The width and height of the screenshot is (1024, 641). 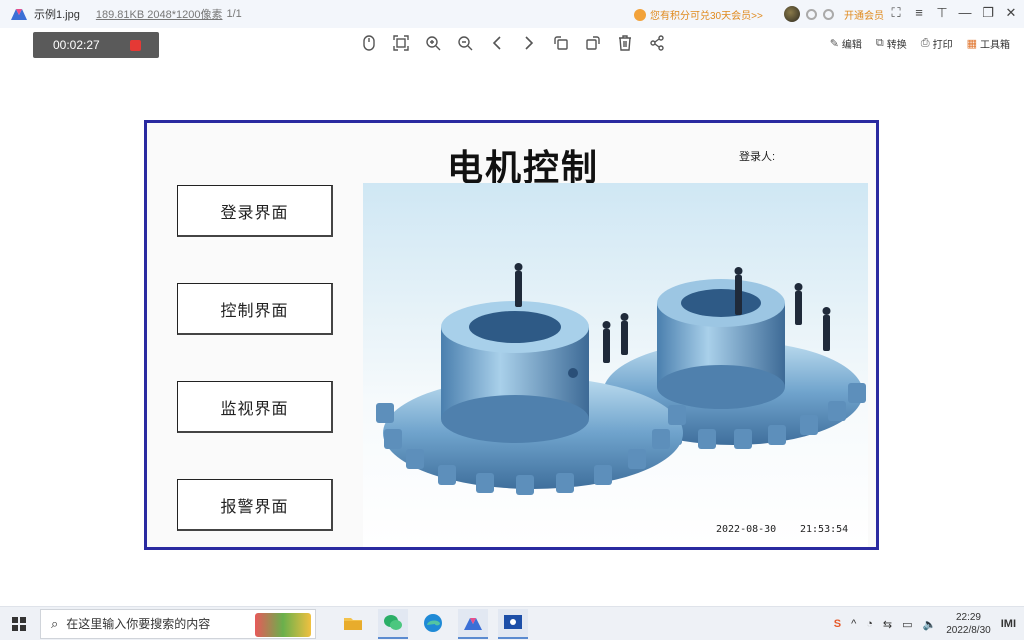 What do you see at coordinates (968, 617) in the screenshot?
I see `clock-time: 22:29` at bounding box center [968, 617].